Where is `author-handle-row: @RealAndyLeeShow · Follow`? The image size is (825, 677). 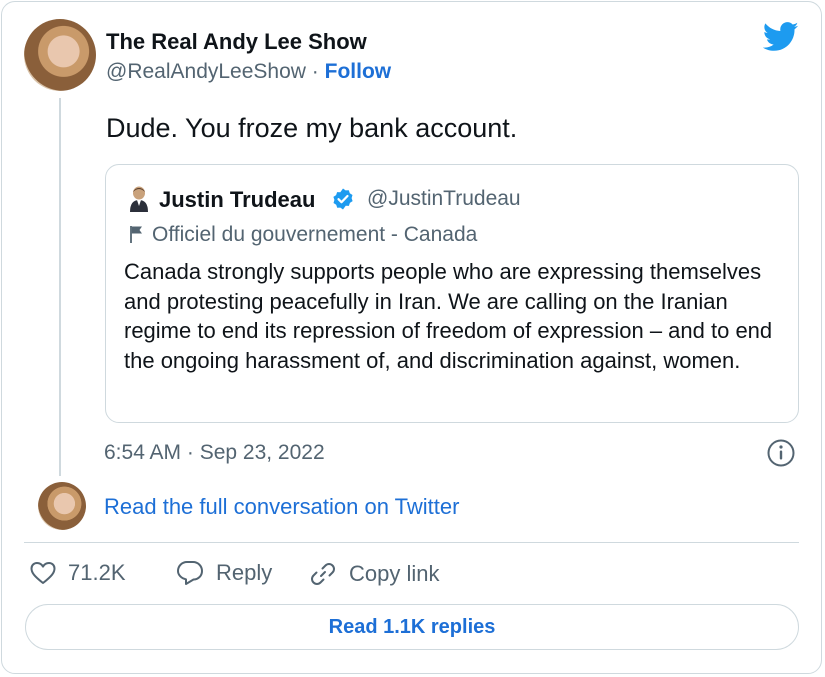
author-handle-row: @RealAndyLeeShow · Follow is located at coordinates (248, 72).